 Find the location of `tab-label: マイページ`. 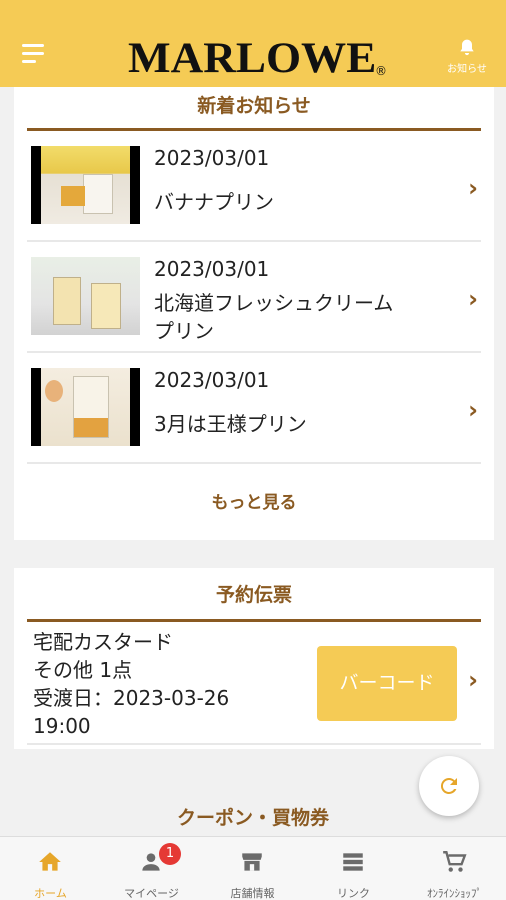

tab-label: マイページ is located at coordinates (151, 893).